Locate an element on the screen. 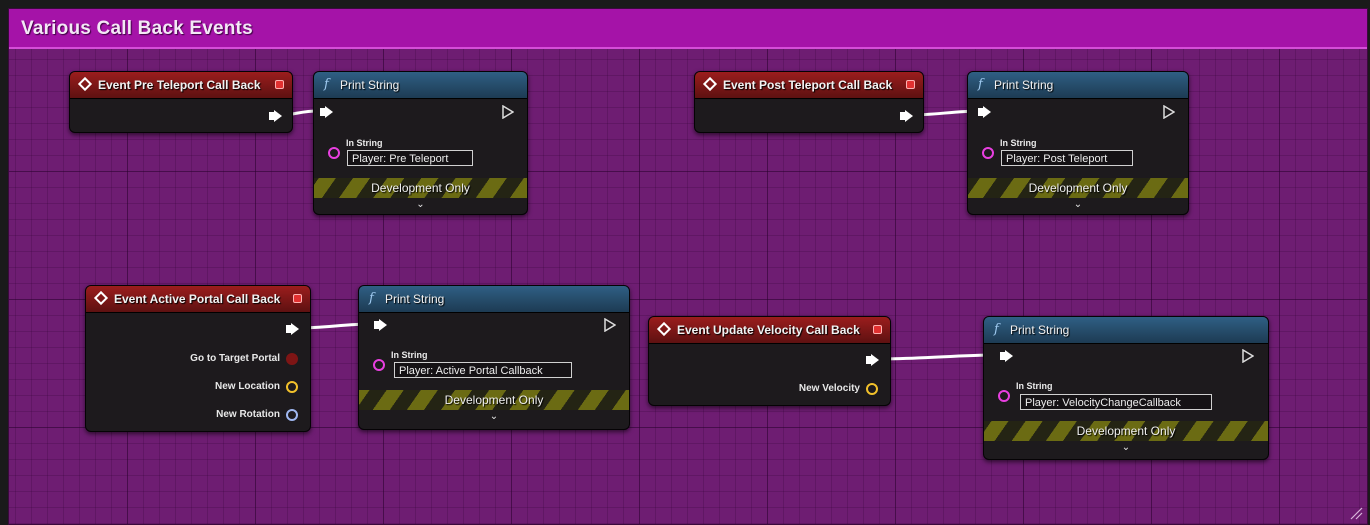  in-string-field: Player: VelocityChangeCallback is located at coordinates (1116, 402).